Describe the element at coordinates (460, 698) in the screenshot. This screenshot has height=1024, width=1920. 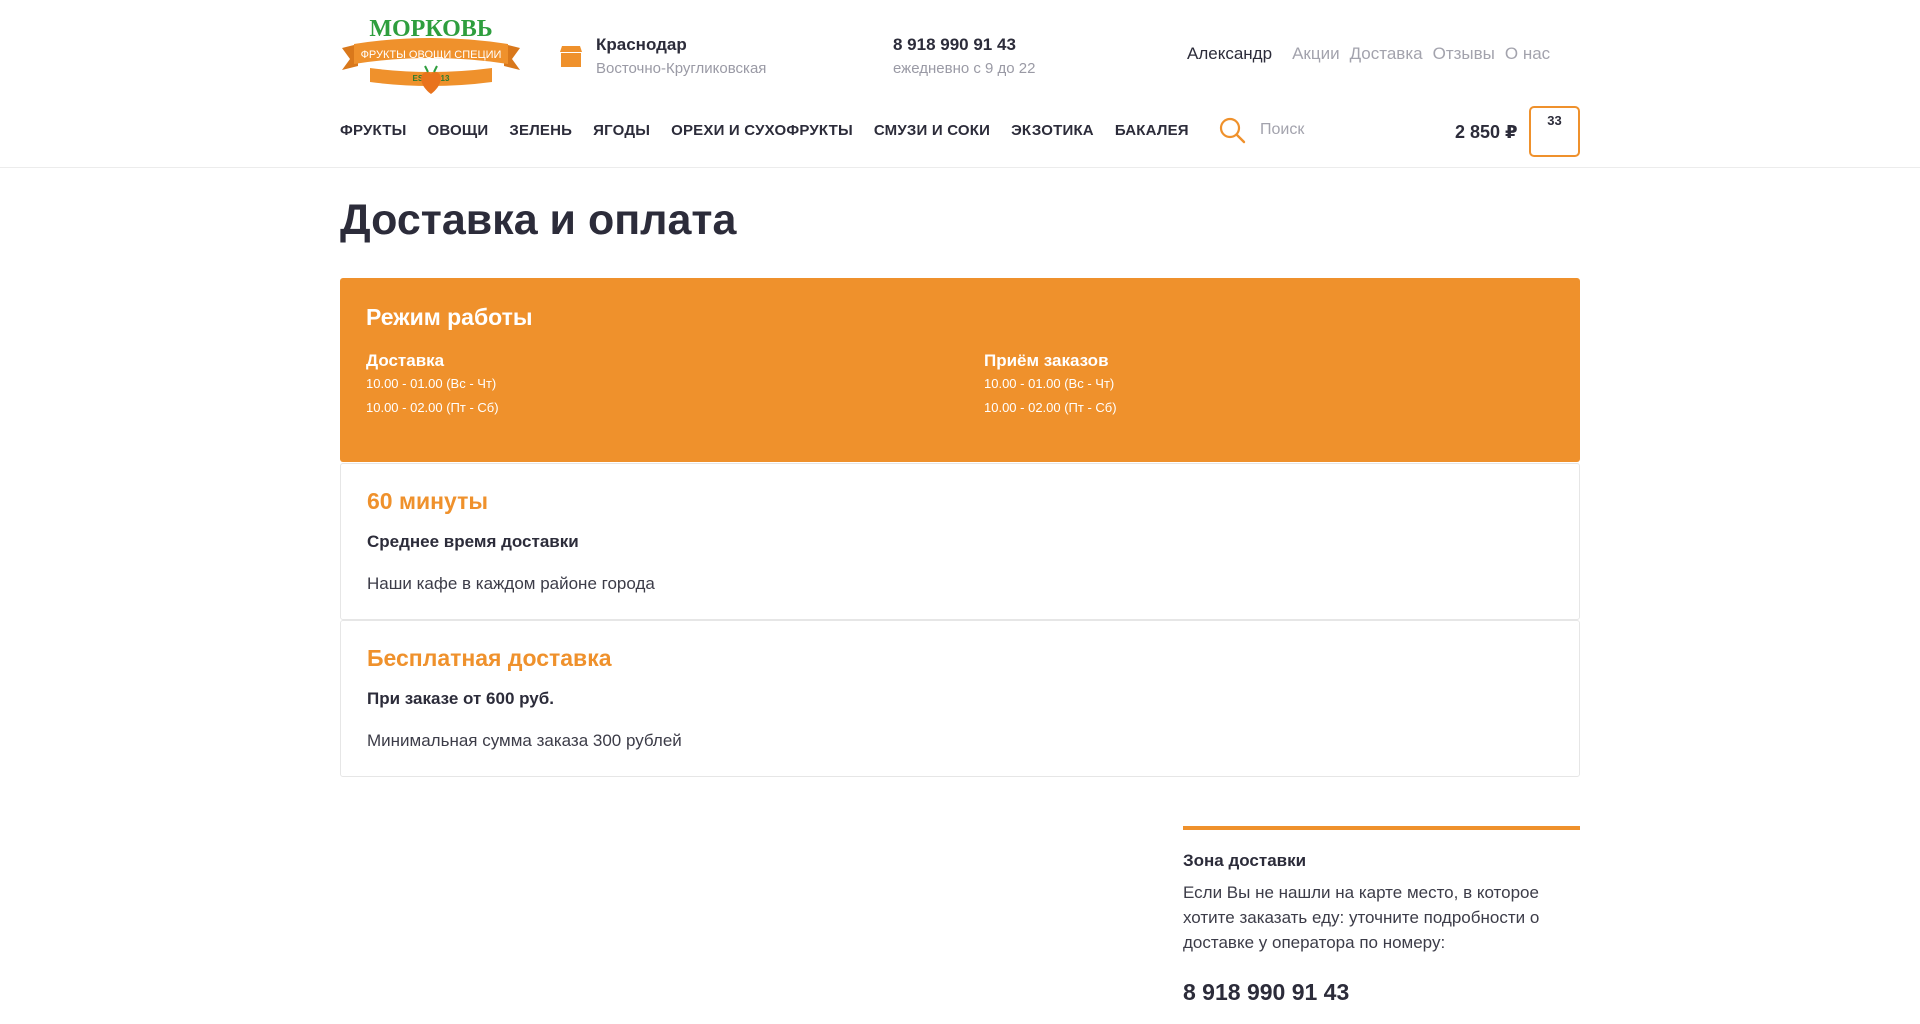
I see `card-subtitle: При заказе от 600 руб.` at that location.